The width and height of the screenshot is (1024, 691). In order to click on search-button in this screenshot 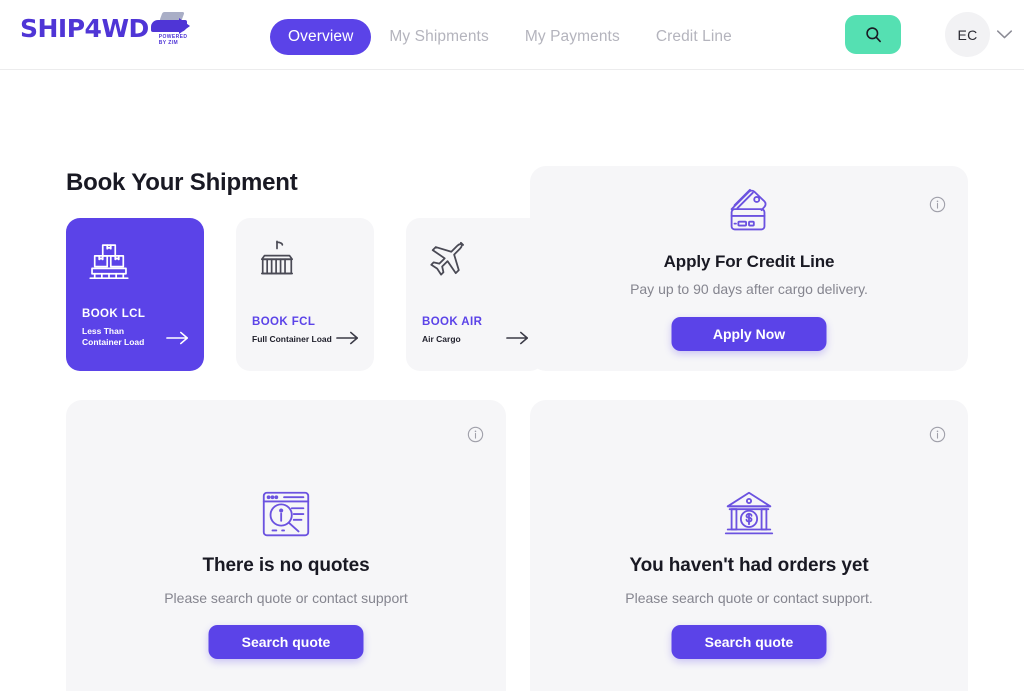, I will do `click(873, 34)`.